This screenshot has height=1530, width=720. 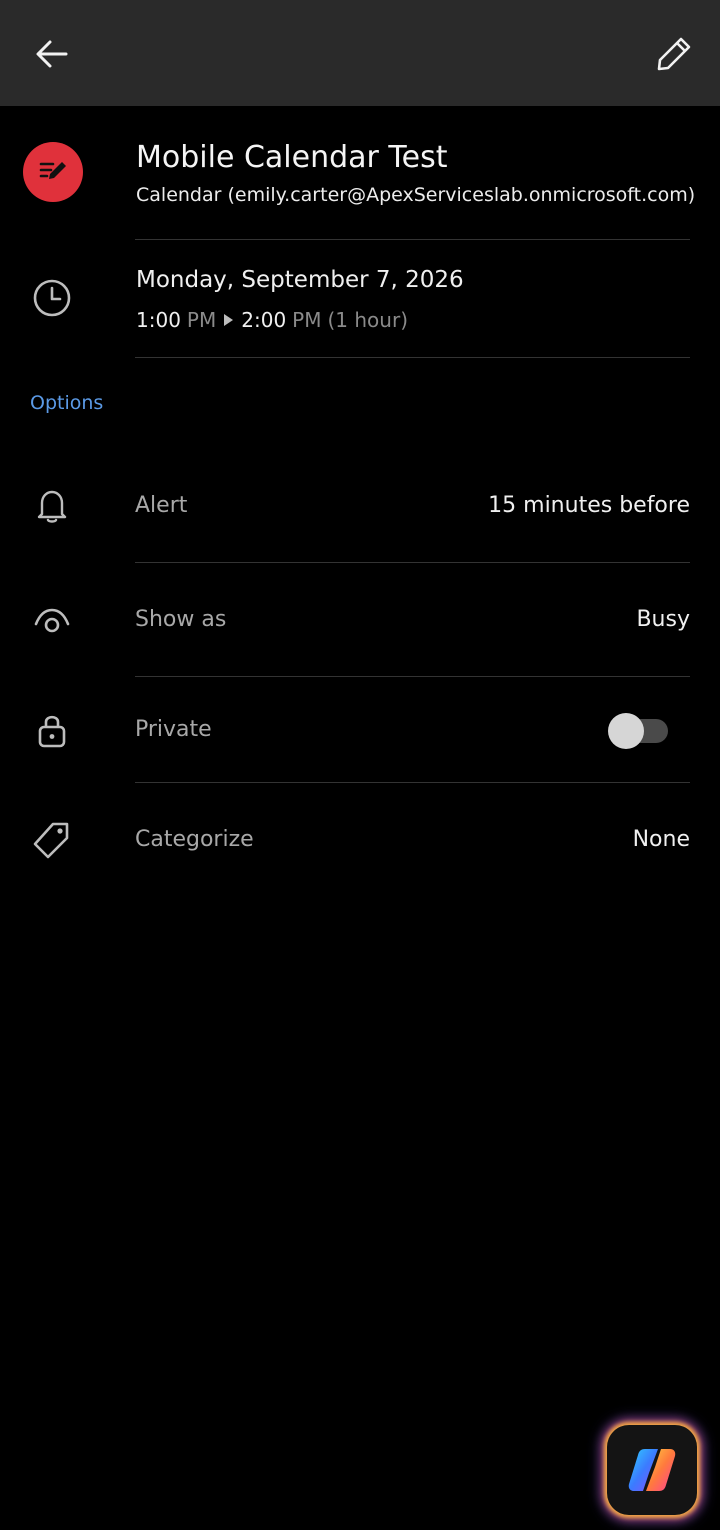 I want to click on back-button, so click(x=52, y=54).